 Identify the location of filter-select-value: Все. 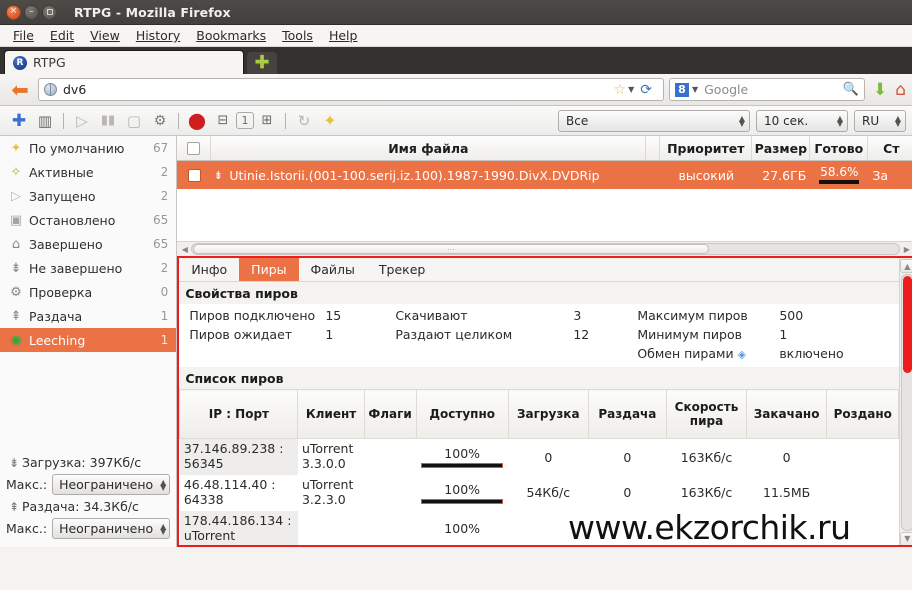
(577, 120).